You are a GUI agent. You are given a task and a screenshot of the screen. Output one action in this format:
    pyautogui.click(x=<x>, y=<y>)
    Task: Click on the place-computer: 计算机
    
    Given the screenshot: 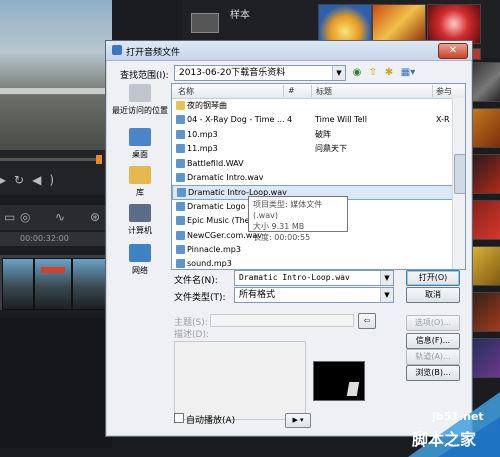 What is the action you would take?
    pyautogui.click(x=140, y=220)
    